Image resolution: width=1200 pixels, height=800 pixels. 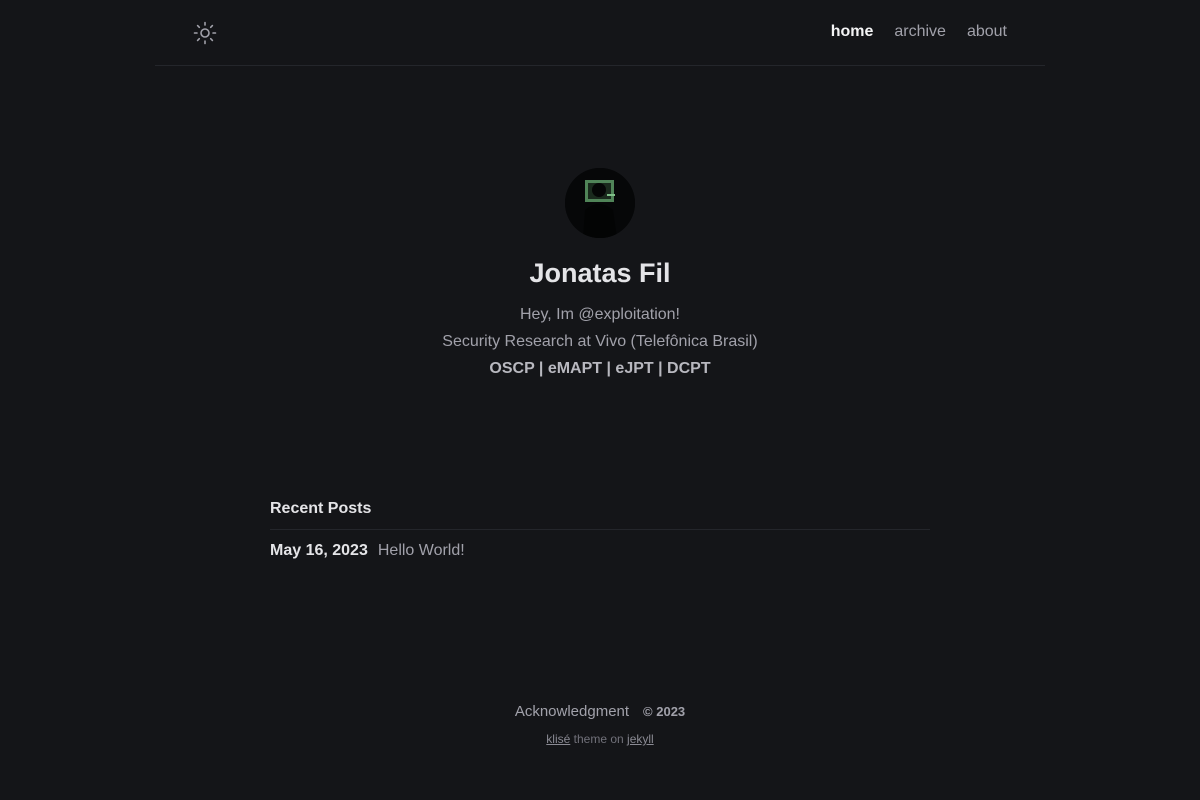 What do you see at coordinates (600, 33) in the screenshot?
I see `top-navbar: home archive about` at bounding box center [600, 33].